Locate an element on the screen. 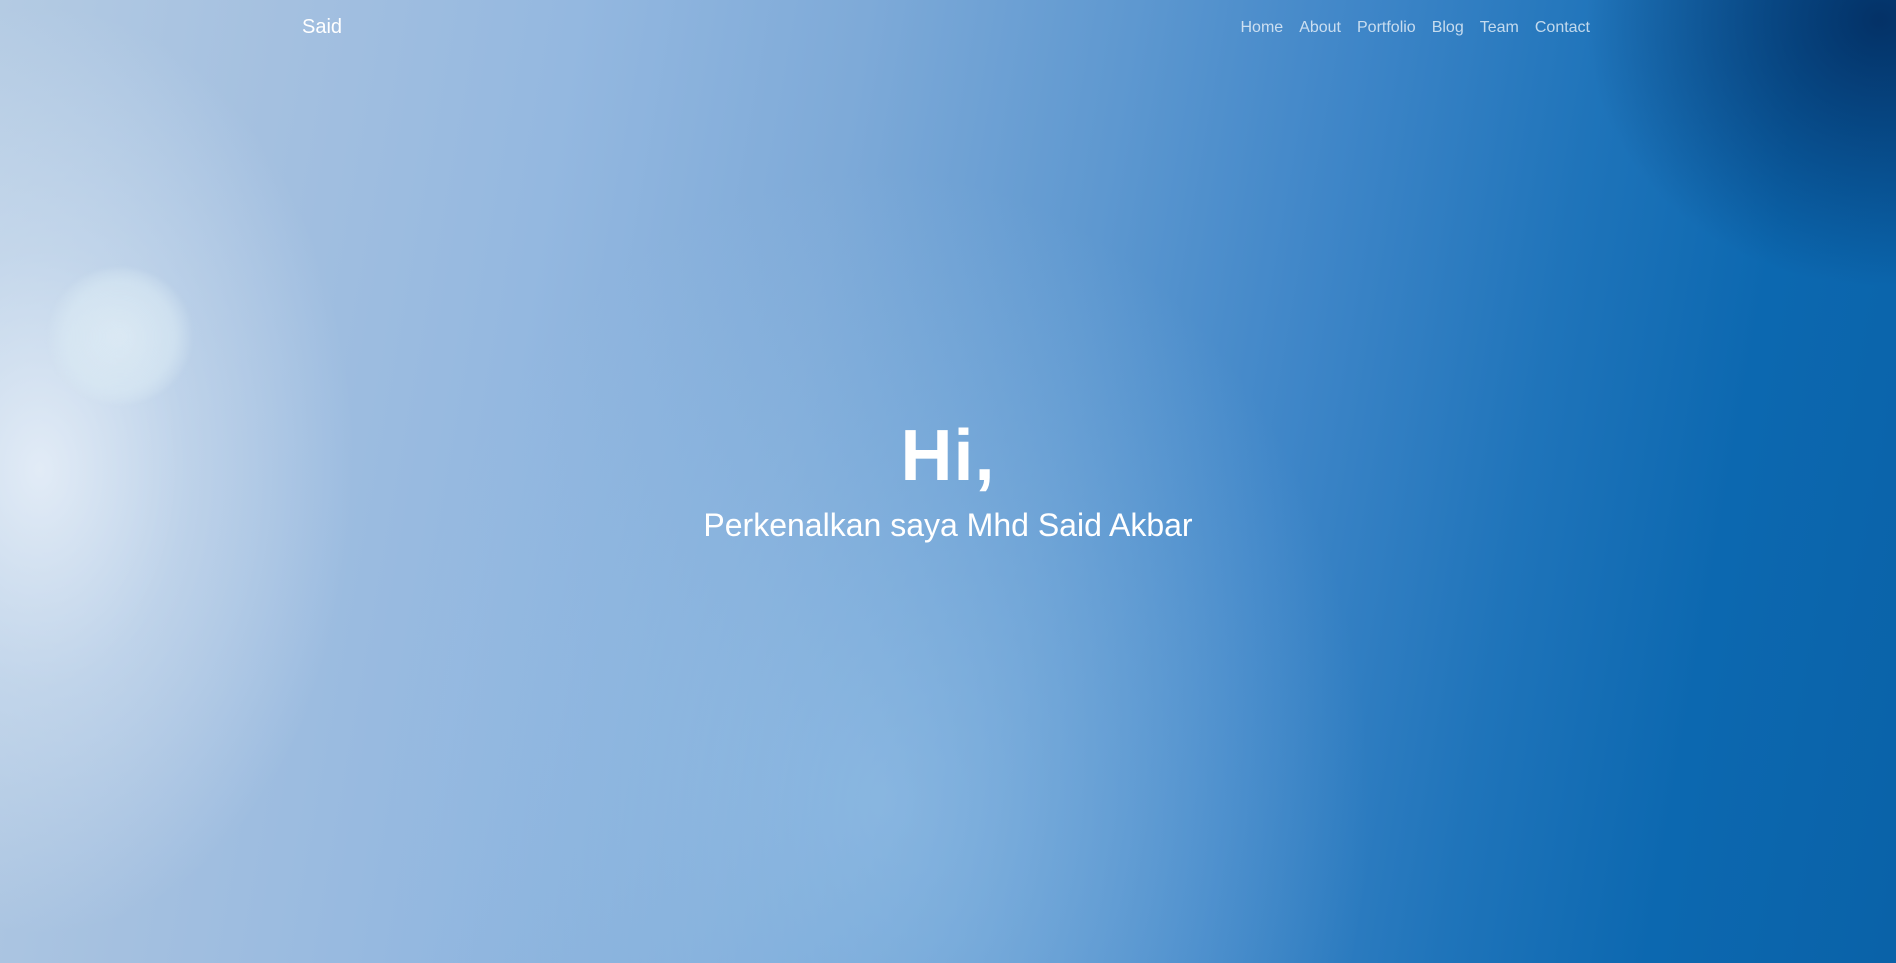 This screenshot has width=1896, height=963. brand-logo-link: Said is located at coordinates (322, 27).